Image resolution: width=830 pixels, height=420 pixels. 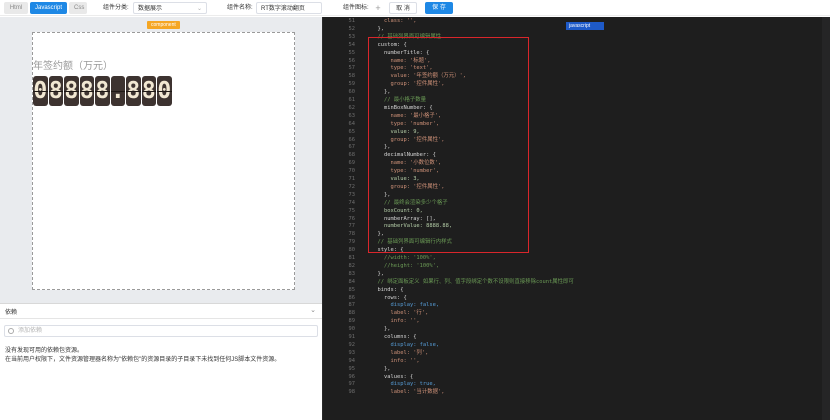 What do you see at coordinates (356, 8) in the screenshot?
I see `icon-label: 组件图标:` at bounding box center [356, 8].